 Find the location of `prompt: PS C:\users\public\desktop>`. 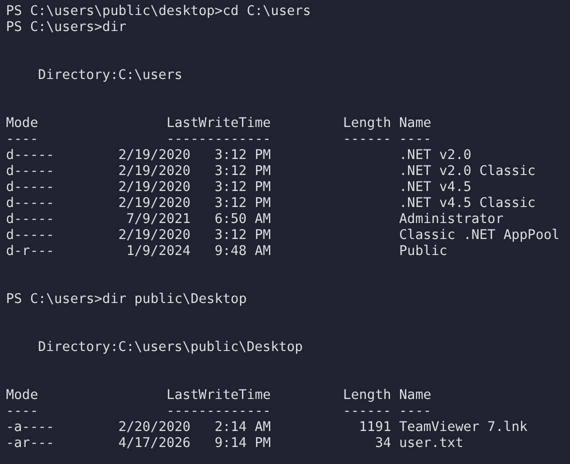

prompt: PS C:\users\public\desktop> is located at coordinates (114, 12).